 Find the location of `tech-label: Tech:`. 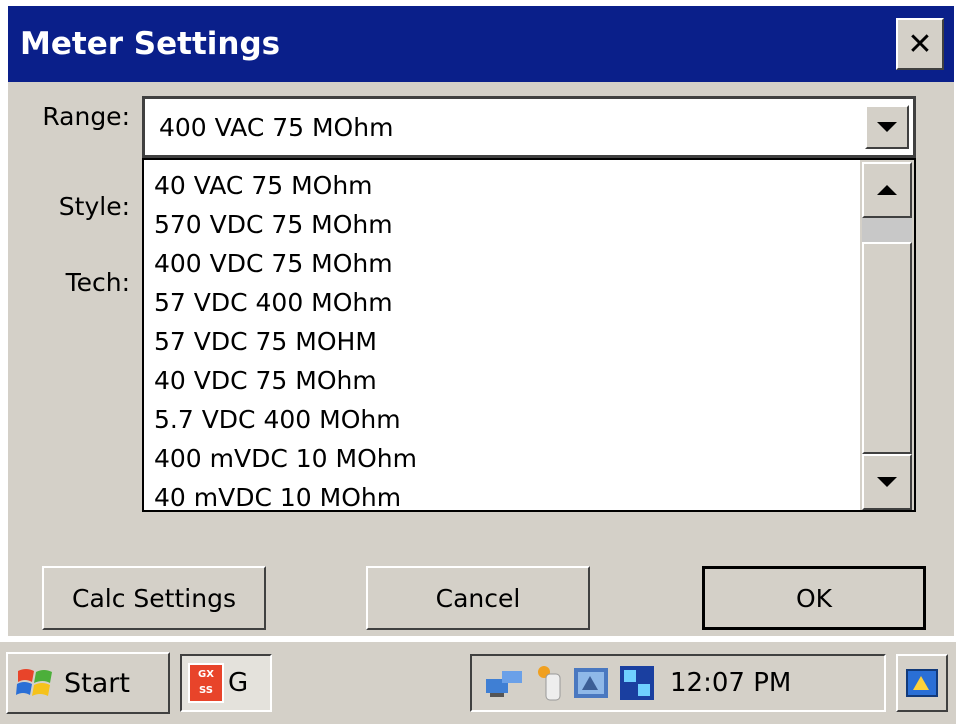

tech-label: Tech: is located at coordinates (97, 282).